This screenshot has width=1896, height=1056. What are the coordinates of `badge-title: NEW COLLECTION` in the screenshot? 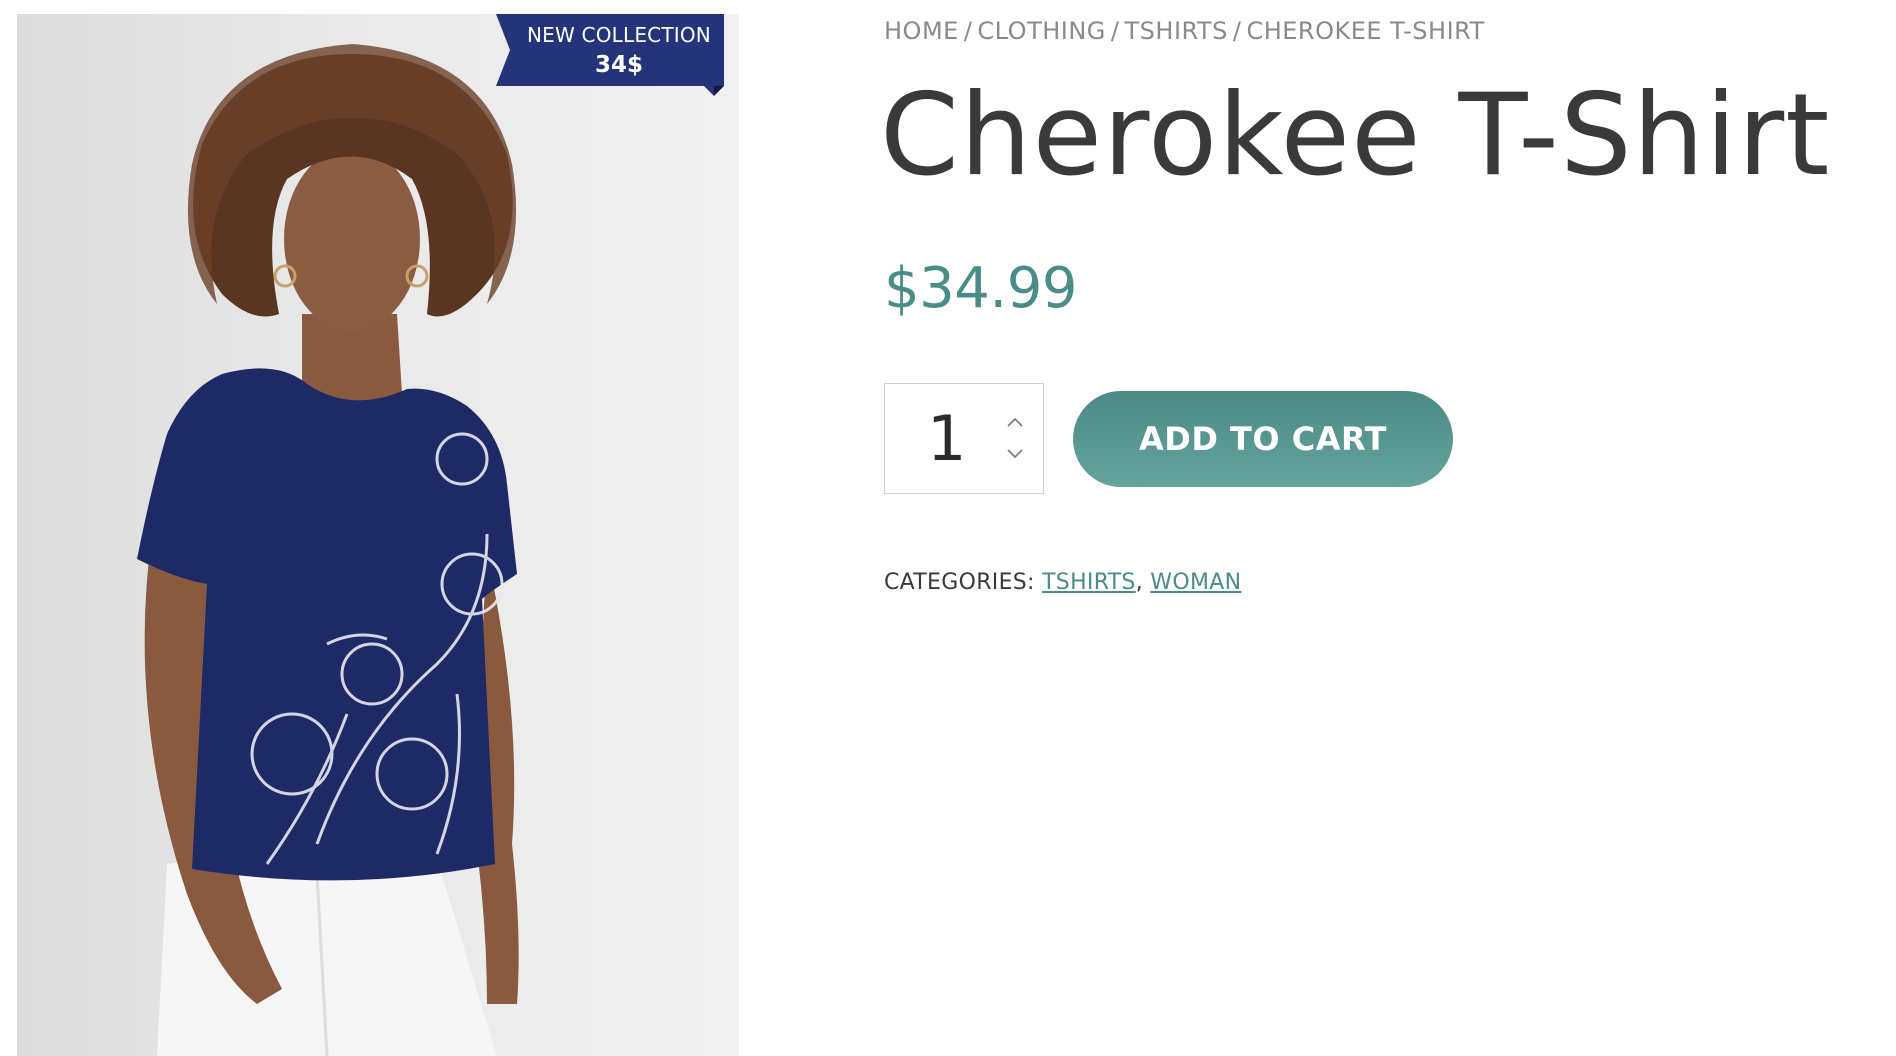 It's located at (619, 35).